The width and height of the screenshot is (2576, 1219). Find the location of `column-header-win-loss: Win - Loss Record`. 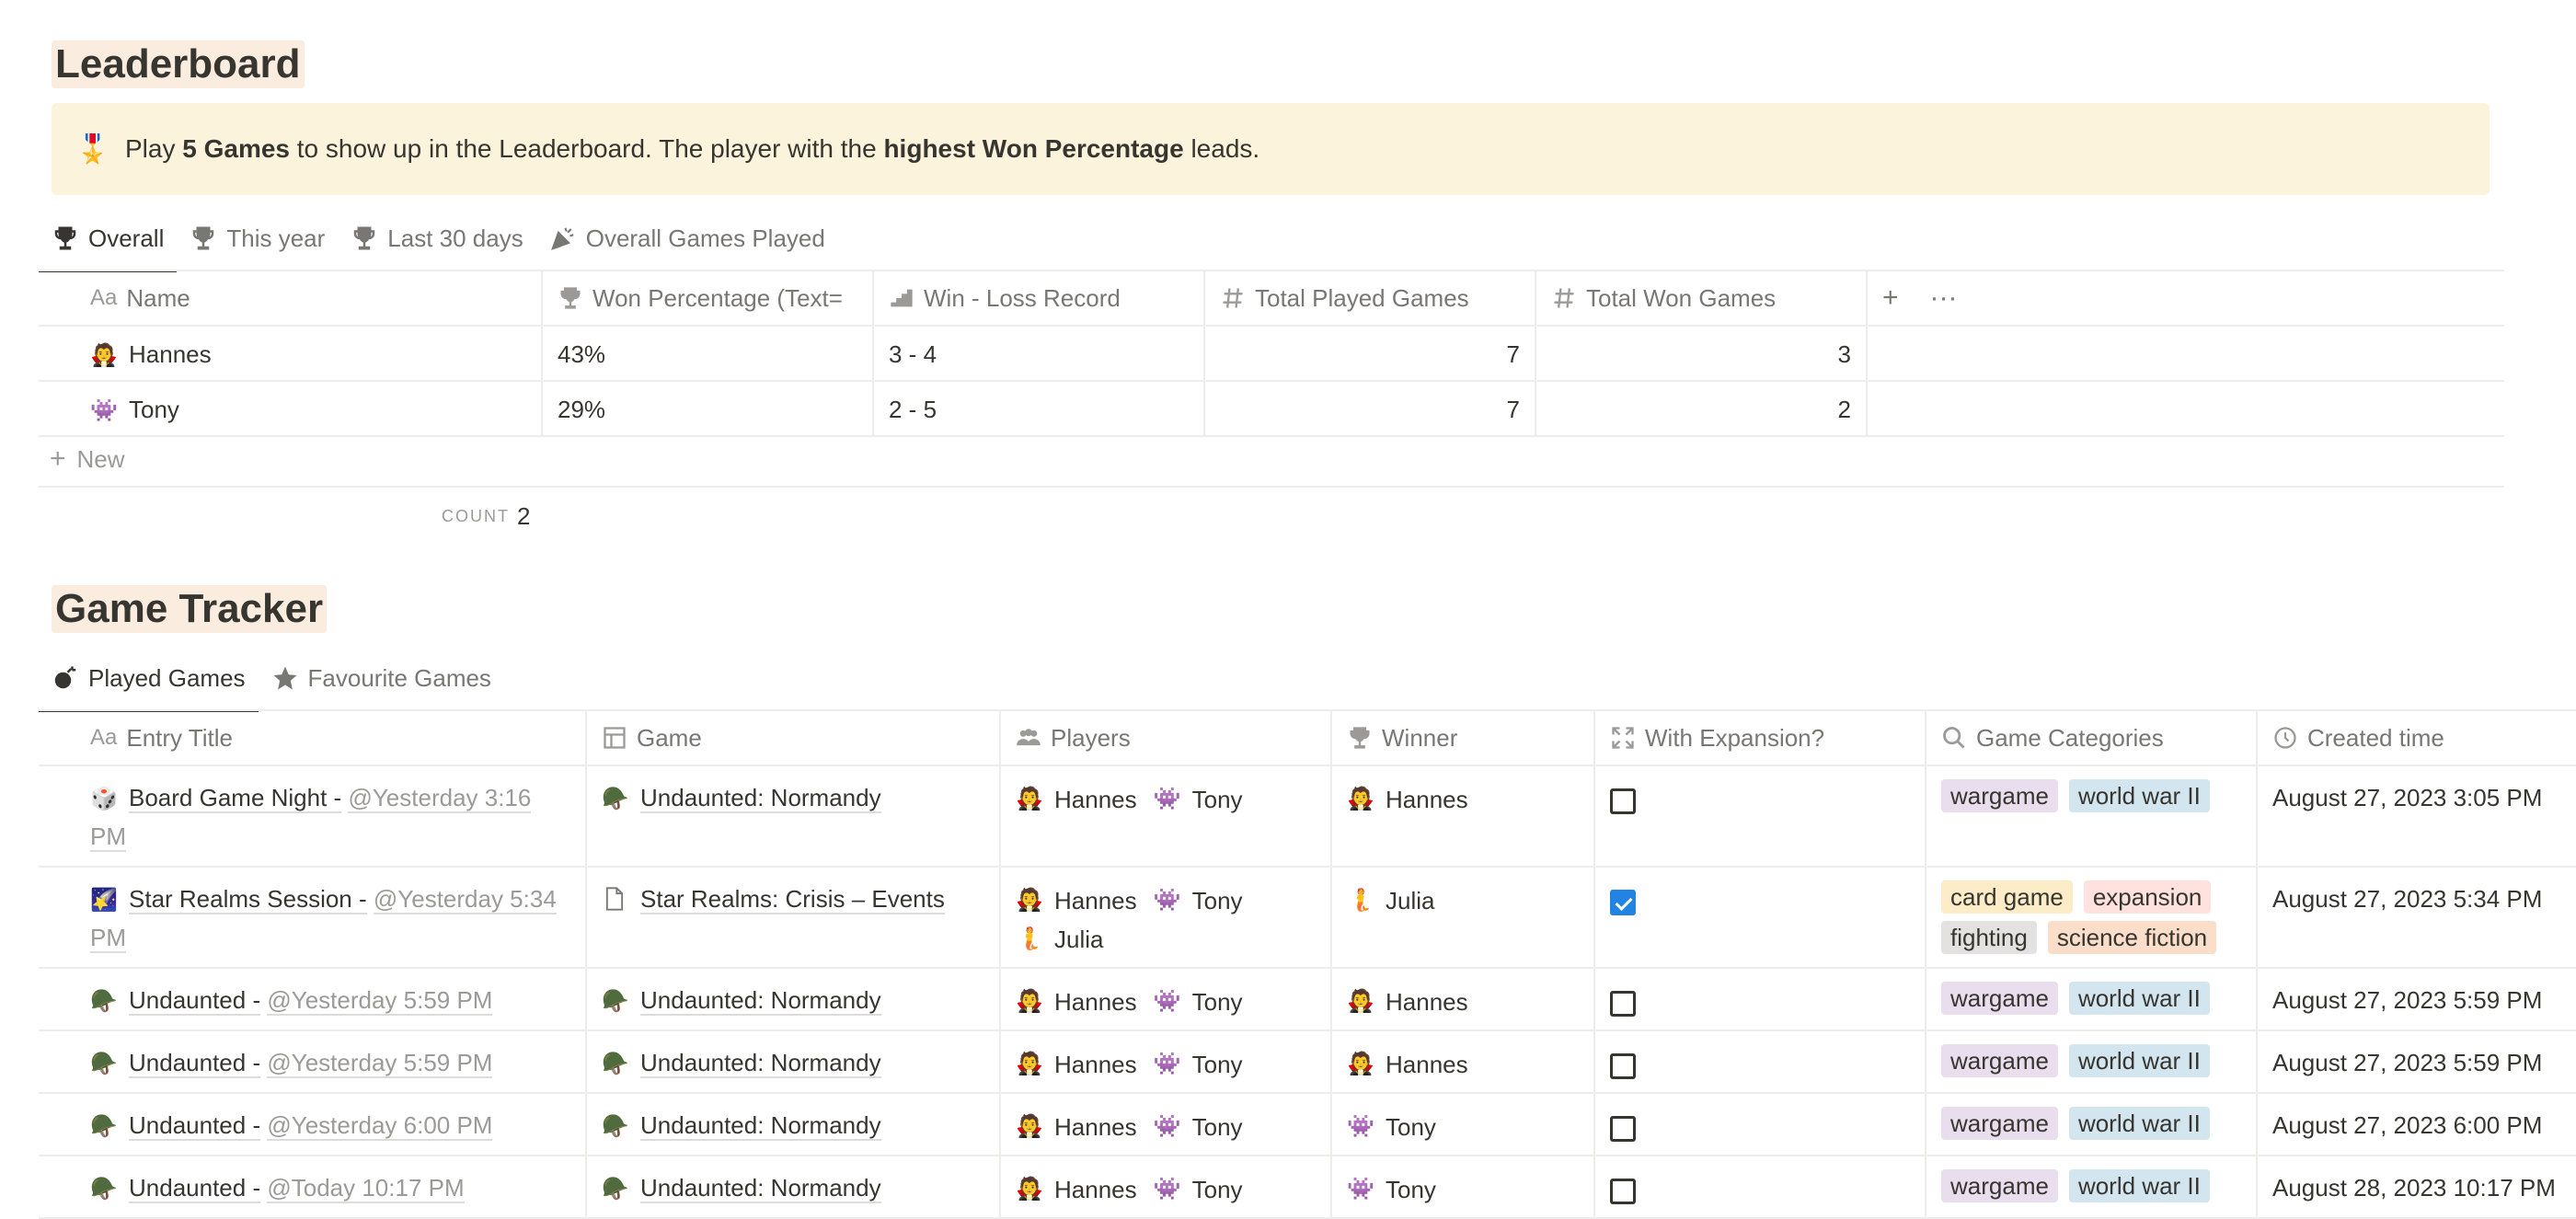

column-header-win-loss: Win - Loss Record is located at coordinates (1039, 298).